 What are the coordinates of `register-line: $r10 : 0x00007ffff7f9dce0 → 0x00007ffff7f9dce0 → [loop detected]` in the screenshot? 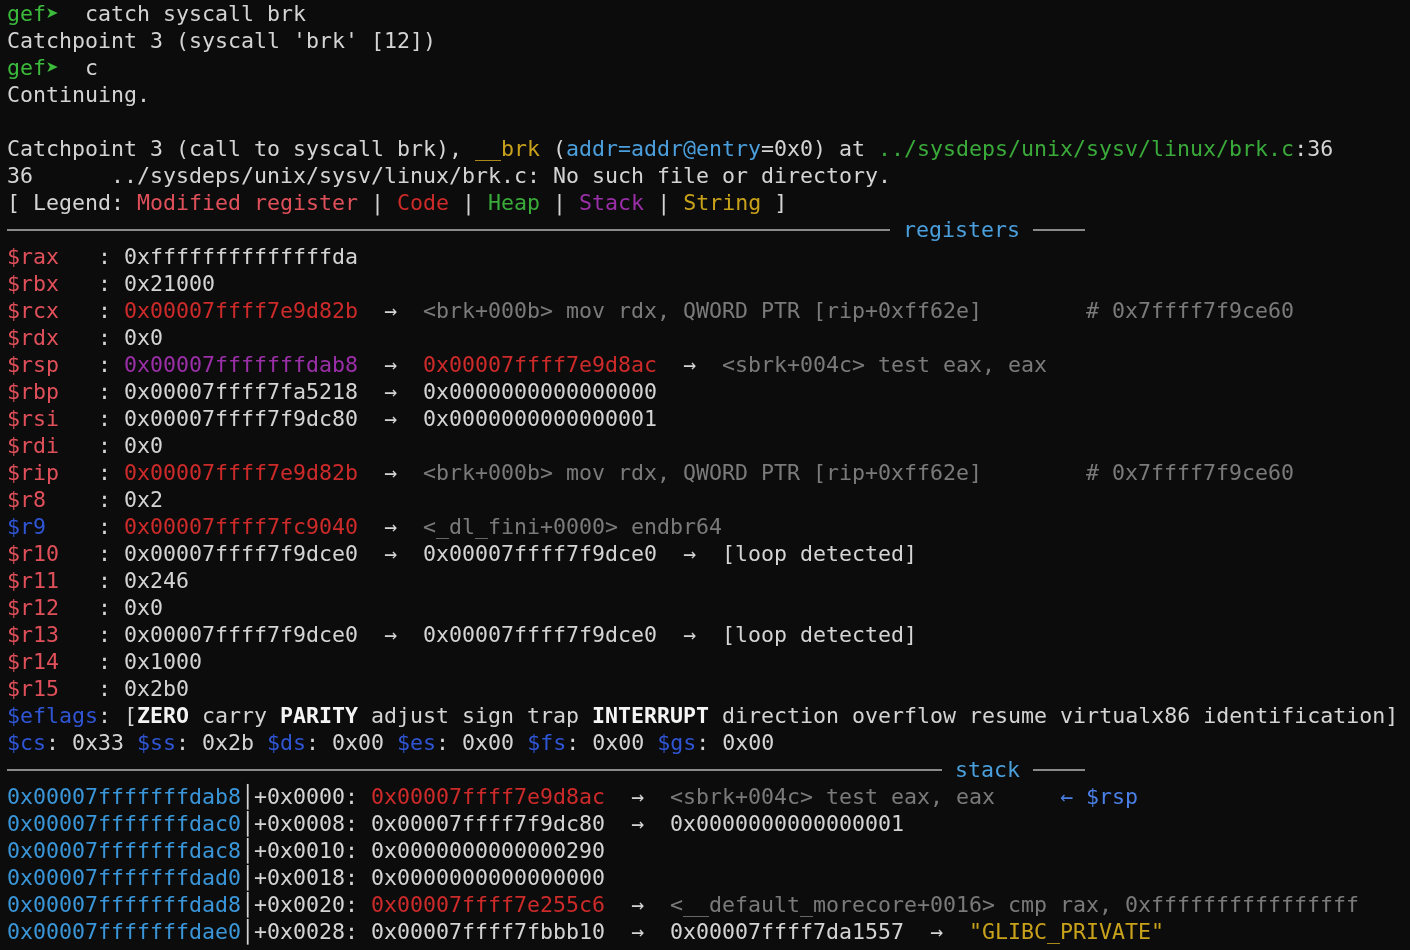 It's located at (462, 553).